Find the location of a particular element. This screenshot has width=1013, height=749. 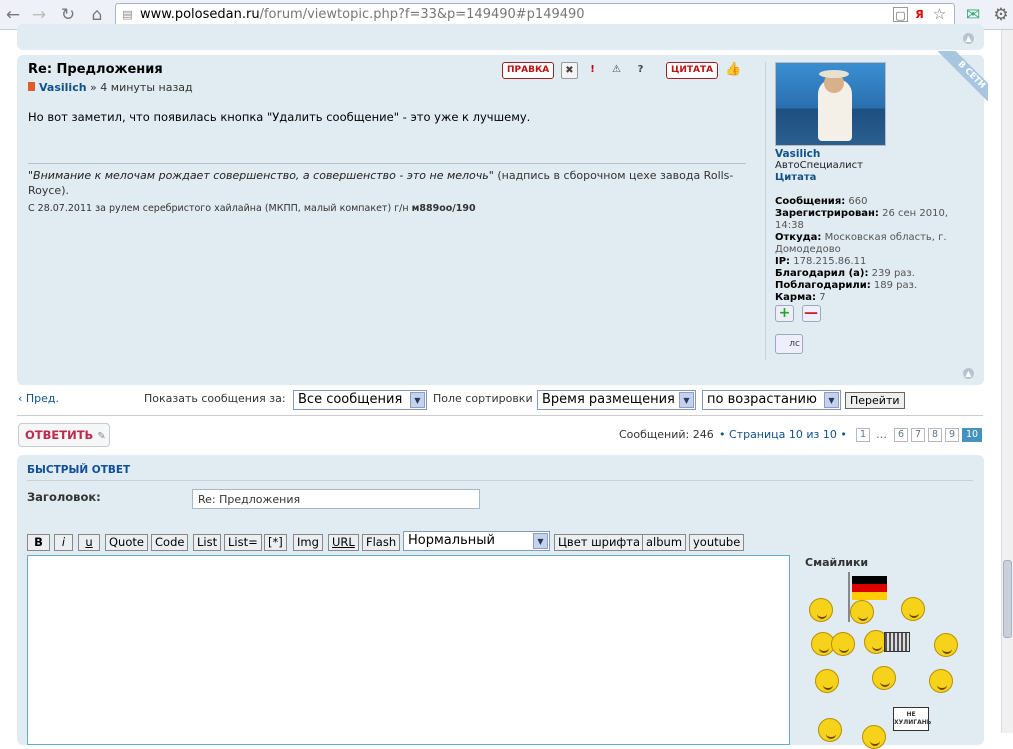

edit-button: ПРАВКА is located at coordinates (528, 70).